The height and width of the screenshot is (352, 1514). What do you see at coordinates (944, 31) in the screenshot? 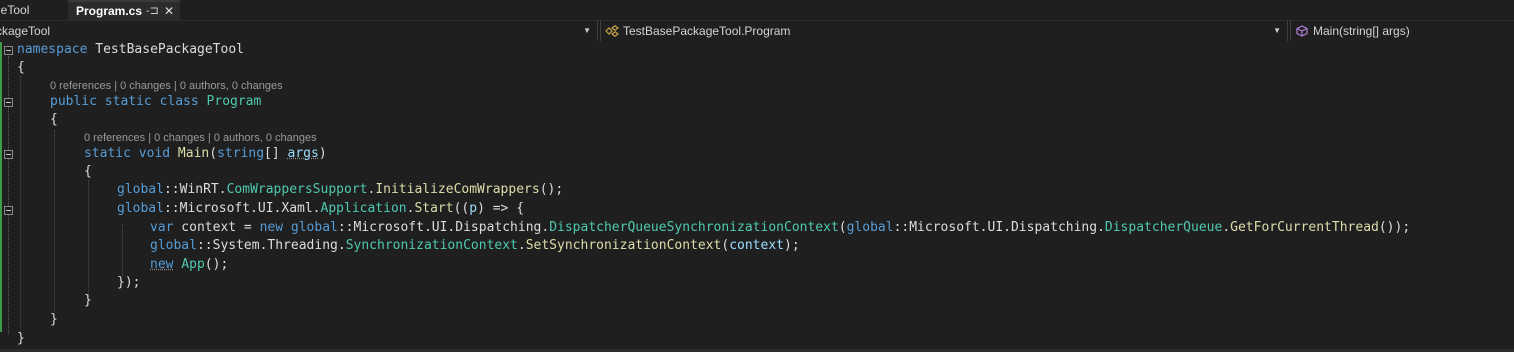
I see `class-dropdown: TestBasePackageTool.Program ▼` at bounding box center [944, 31].